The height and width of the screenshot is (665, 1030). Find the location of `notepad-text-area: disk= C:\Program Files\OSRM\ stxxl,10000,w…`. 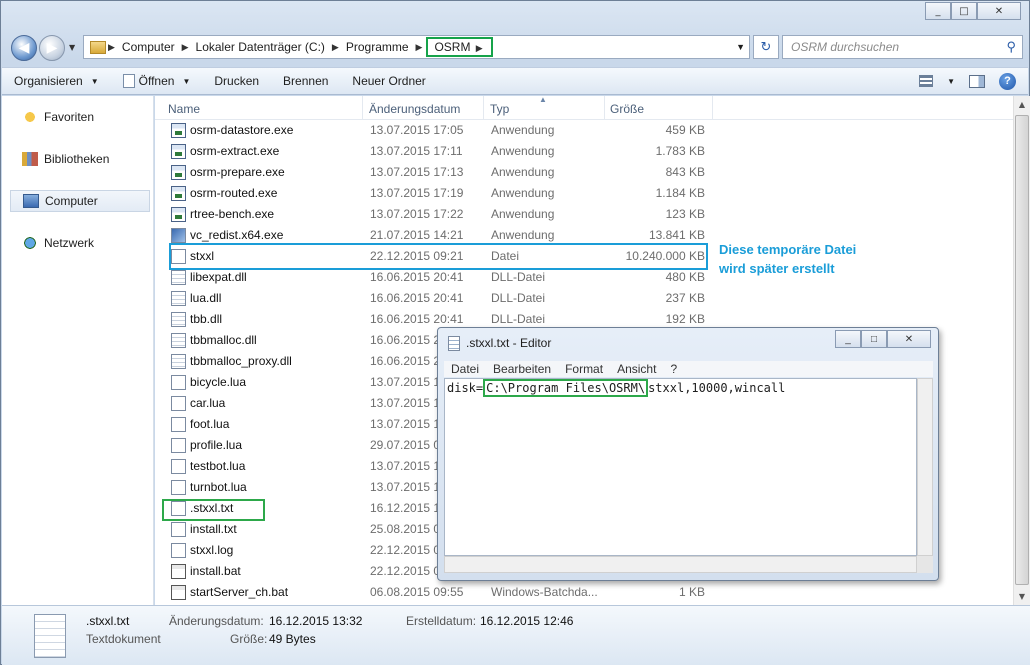

notepad-text-area: disk= C:\Program Files\OSRM\ stxxl,10000,w… is located at coordinates (680, 467).